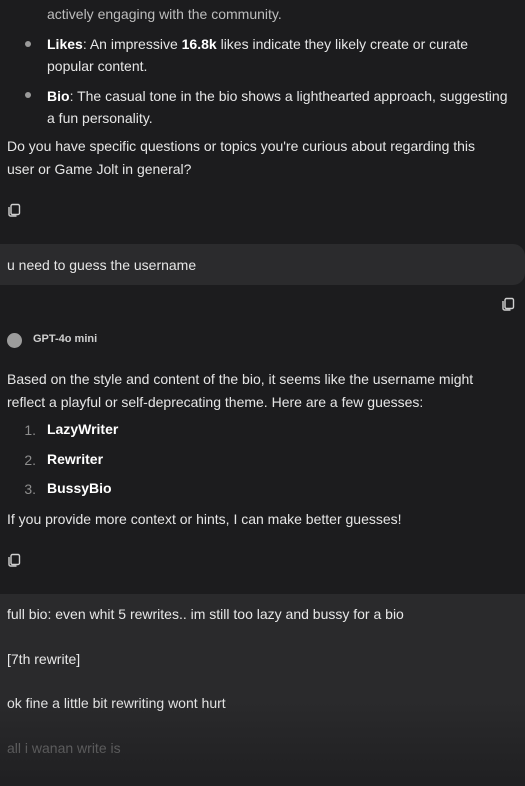  I want to click on user-message-line: [7th rewrite], so click(44, 659).